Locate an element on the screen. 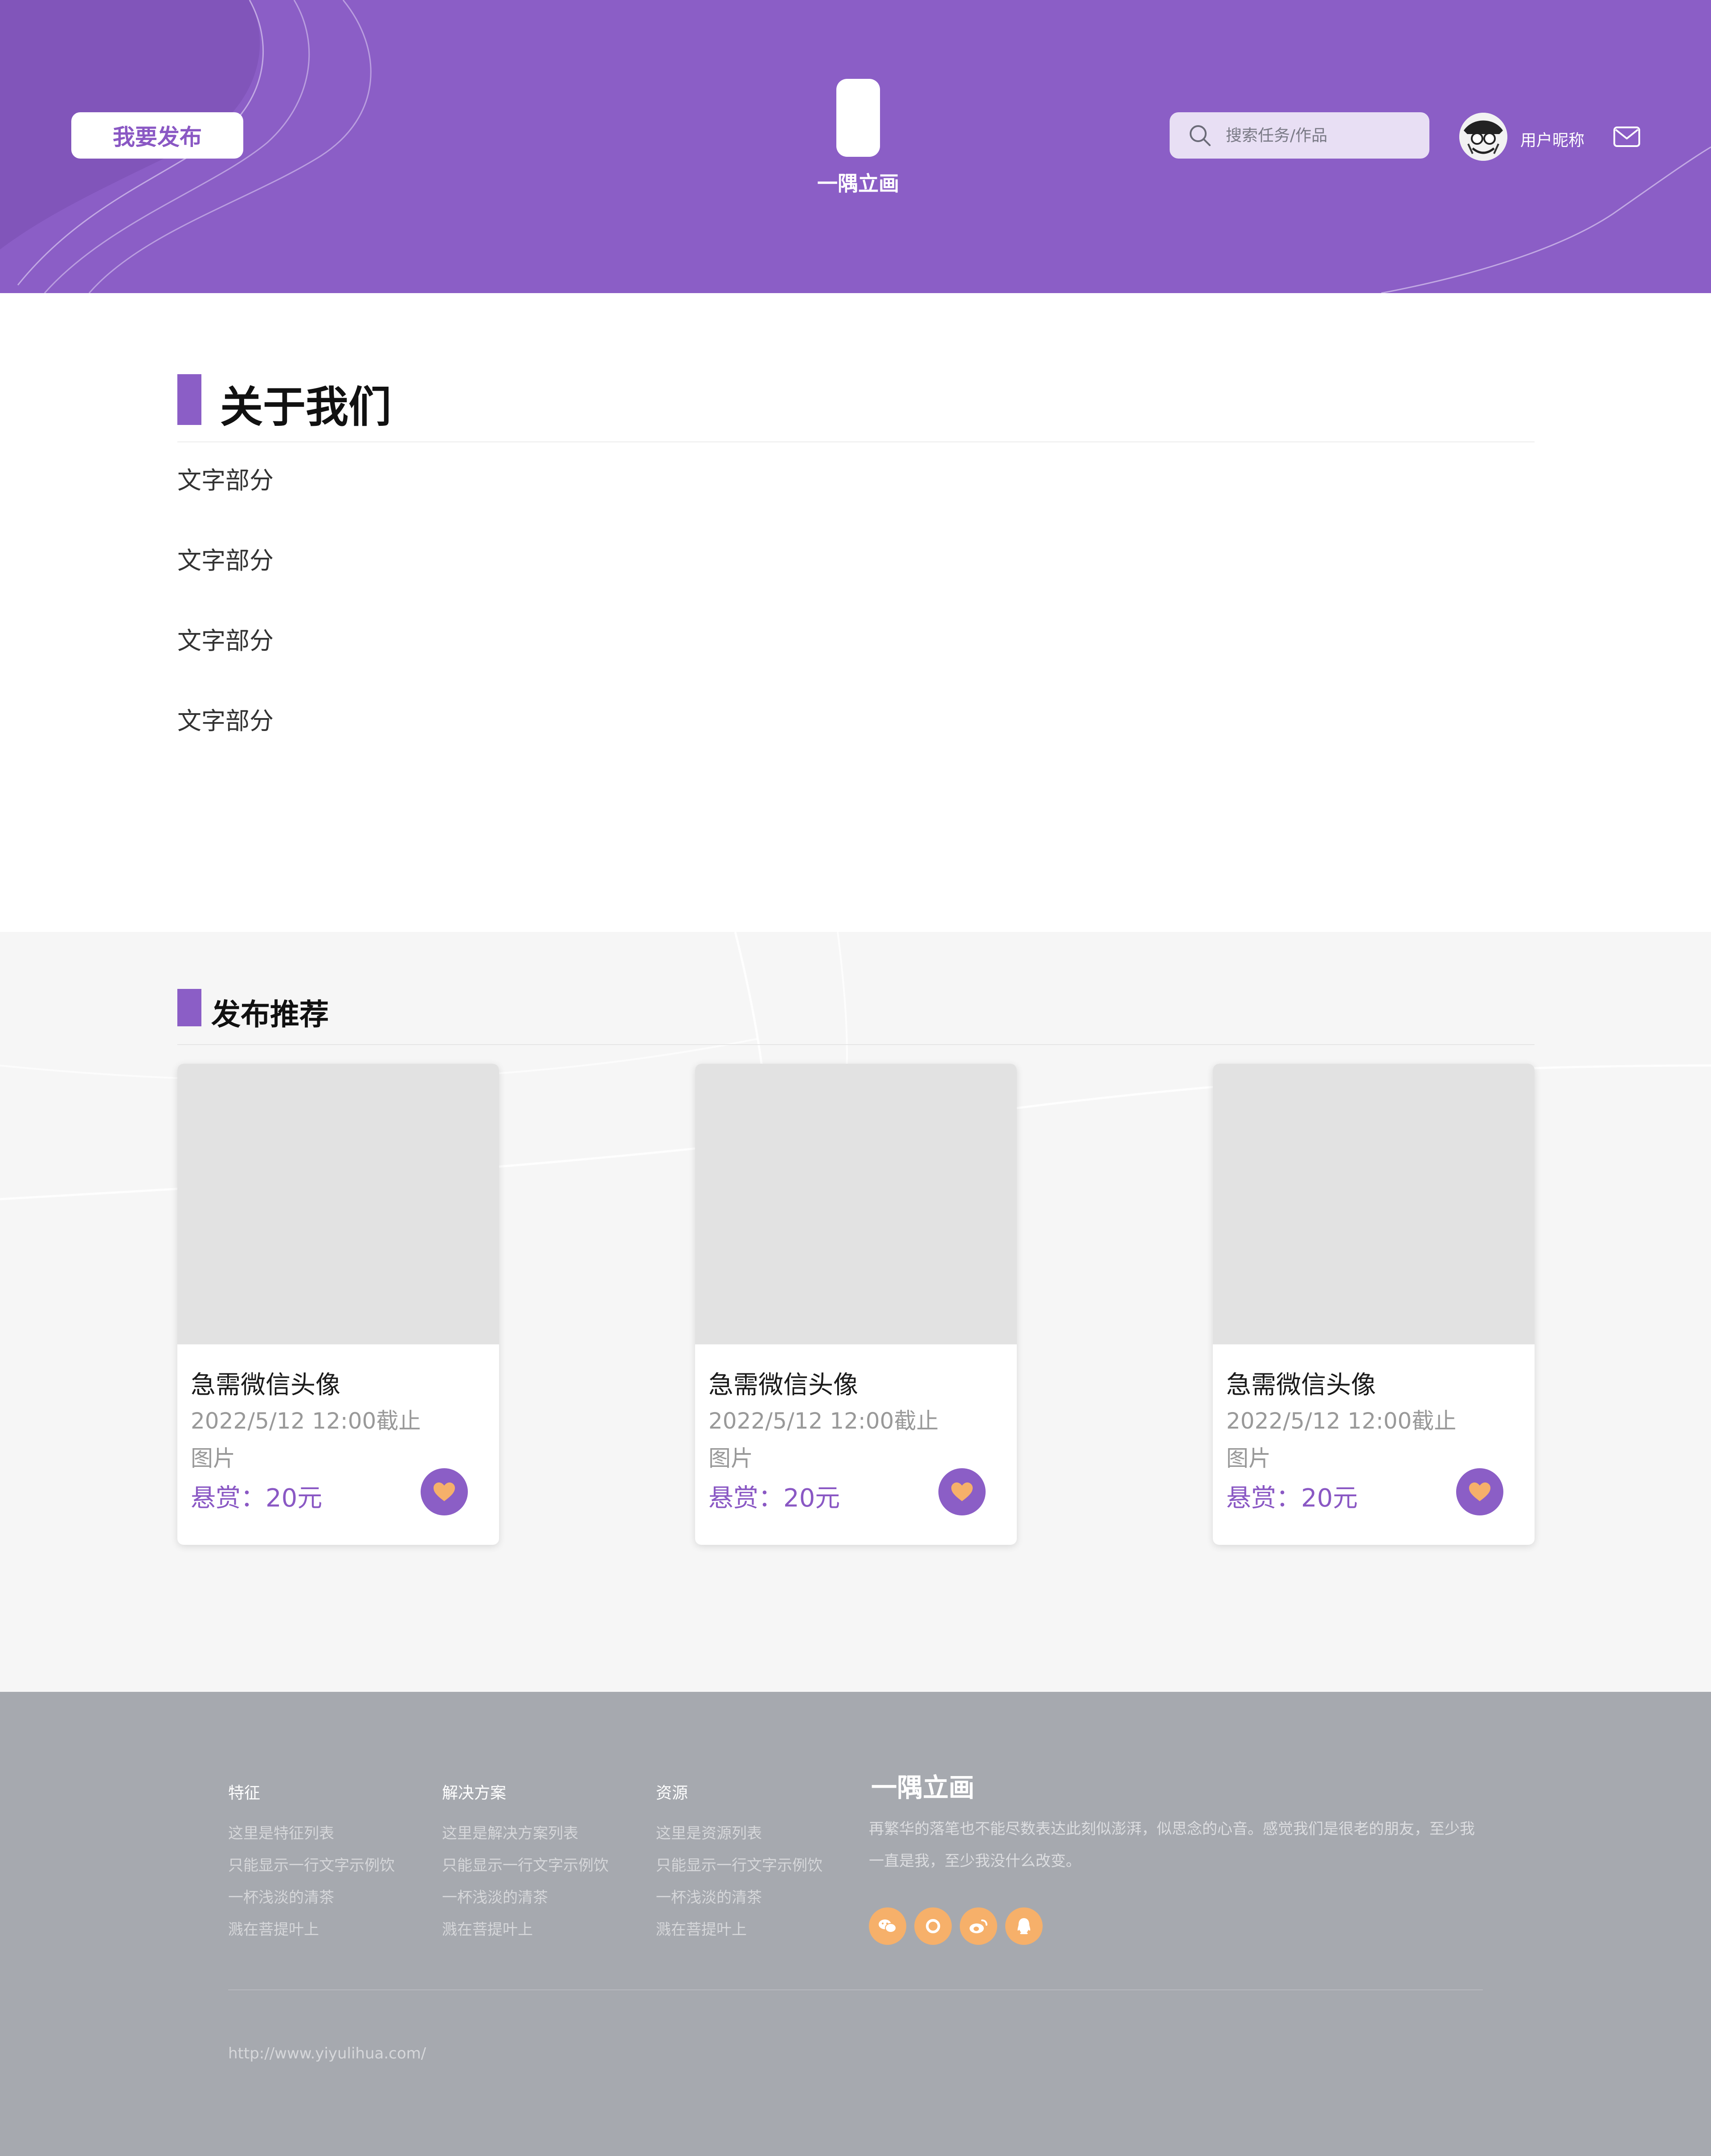  avatar-image is located at coordinates (1483, 137).